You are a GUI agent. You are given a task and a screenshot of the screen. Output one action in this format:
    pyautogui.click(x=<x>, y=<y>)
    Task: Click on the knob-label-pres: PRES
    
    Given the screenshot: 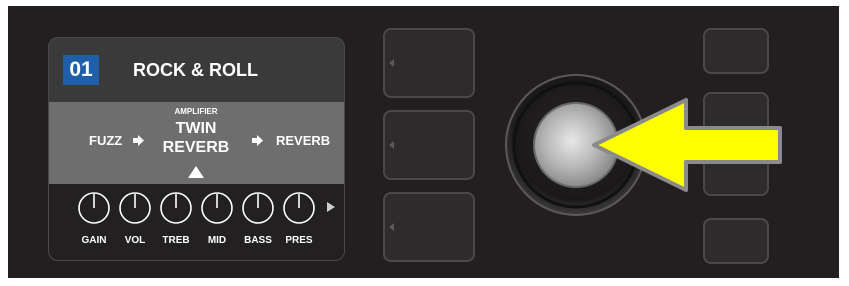 What is the action you would take?
    pyautogui.click(x=299, y=240)
    